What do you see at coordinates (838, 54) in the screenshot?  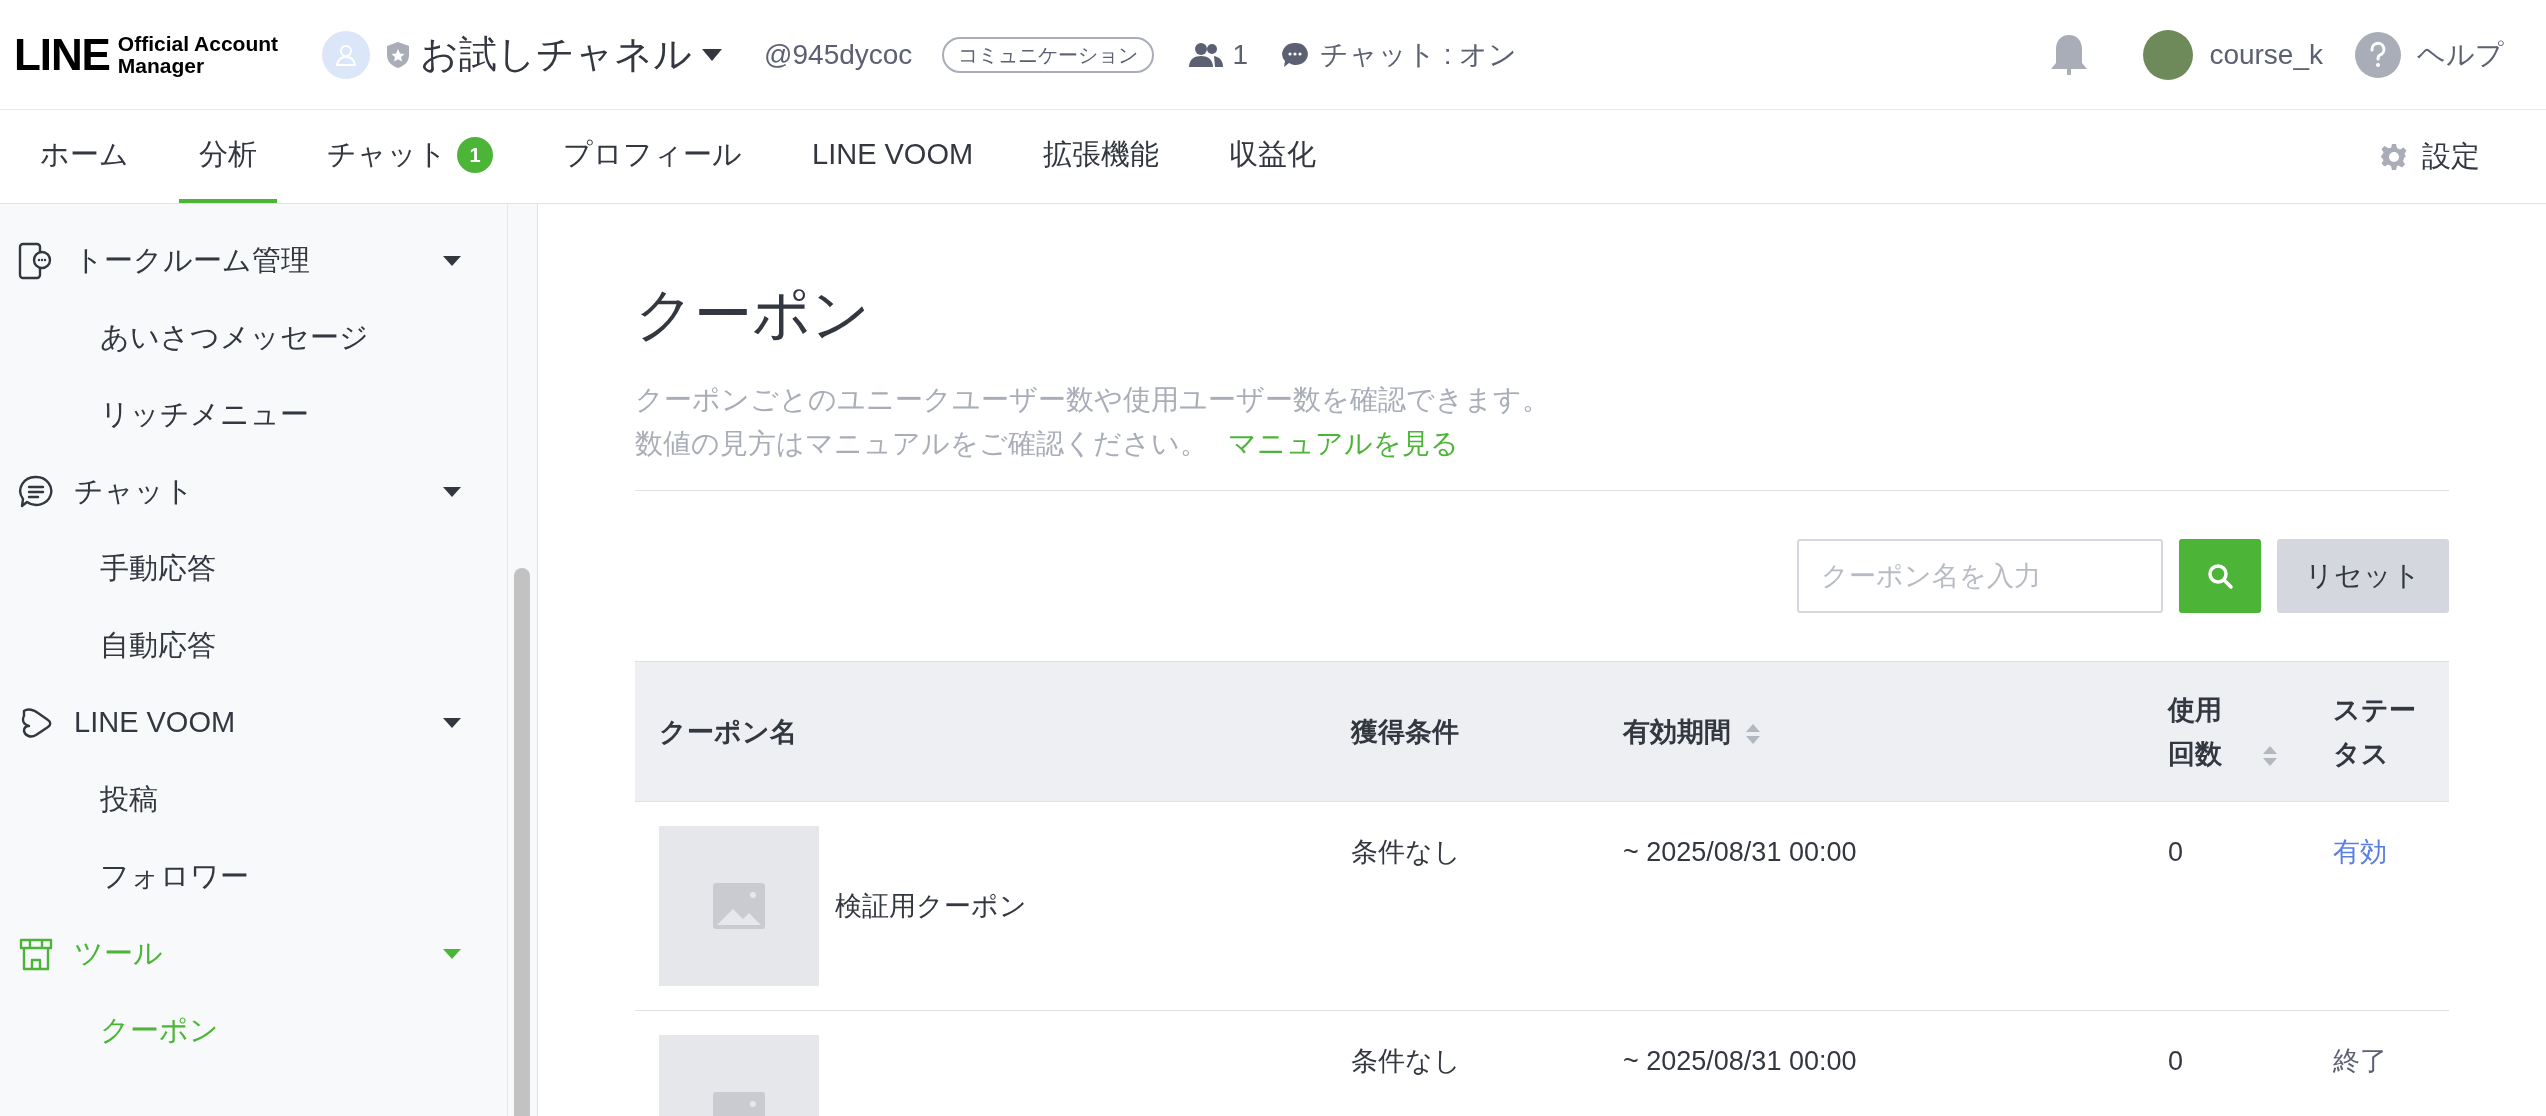 I see `account-id: @945dycoc` at bounding box center [838, 54].